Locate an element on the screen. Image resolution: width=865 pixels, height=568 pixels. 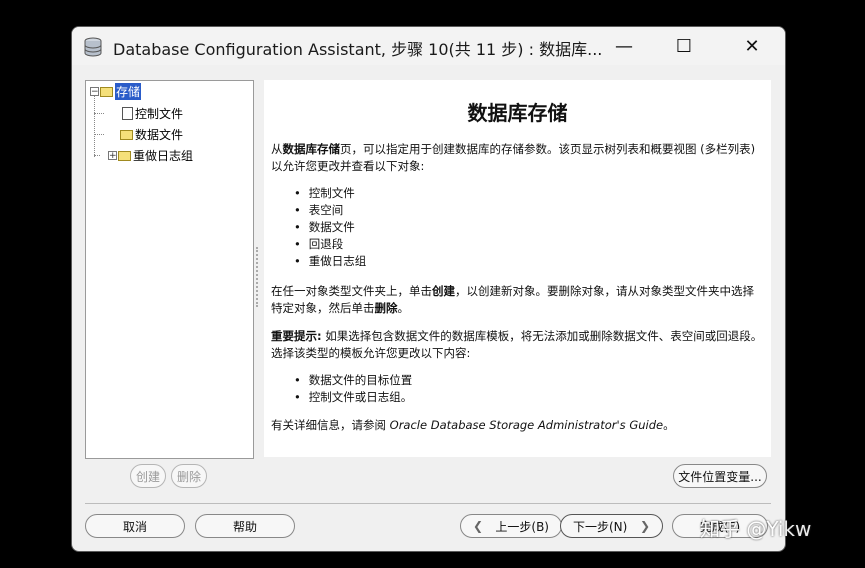
tree-node-redo-log-groups: + 重做日志组 is located at coordinates (150, 155).